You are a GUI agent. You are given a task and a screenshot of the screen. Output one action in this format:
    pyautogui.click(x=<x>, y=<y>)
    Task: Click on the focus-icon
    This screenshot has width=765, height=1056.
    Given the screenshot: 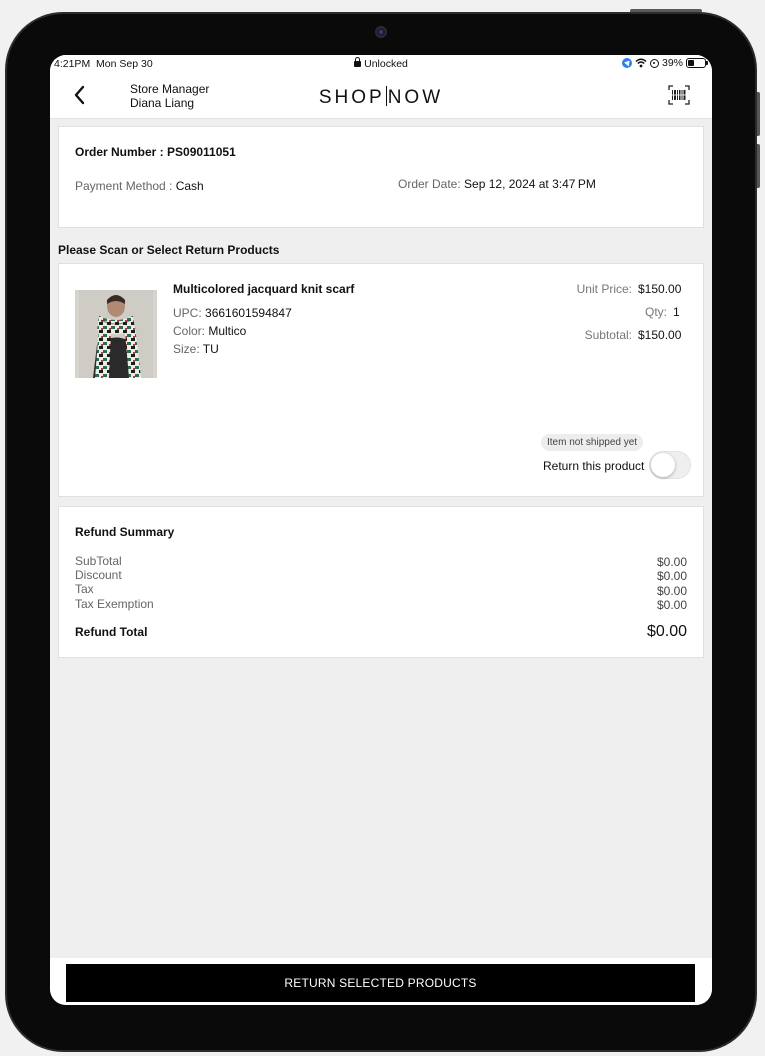 What is the action you would take?
    pyautogui.click(x=654, y=63)
    